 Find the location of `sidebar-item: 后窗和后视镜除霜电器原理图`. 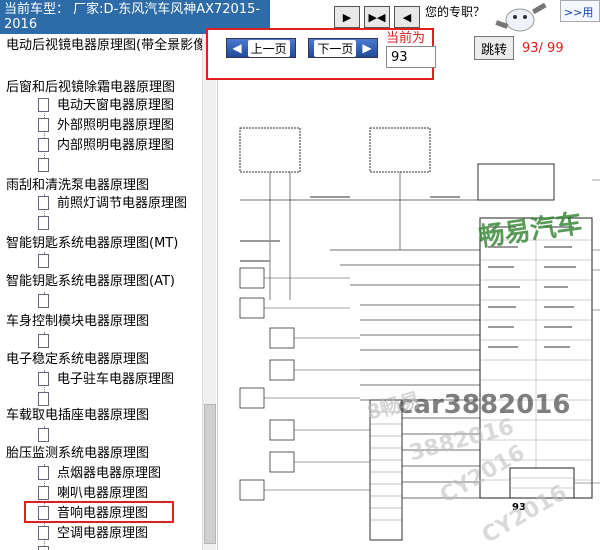

sidebar-item: 后窗和后视镜除霜电器原理图 is located at coordinates (90, 88).